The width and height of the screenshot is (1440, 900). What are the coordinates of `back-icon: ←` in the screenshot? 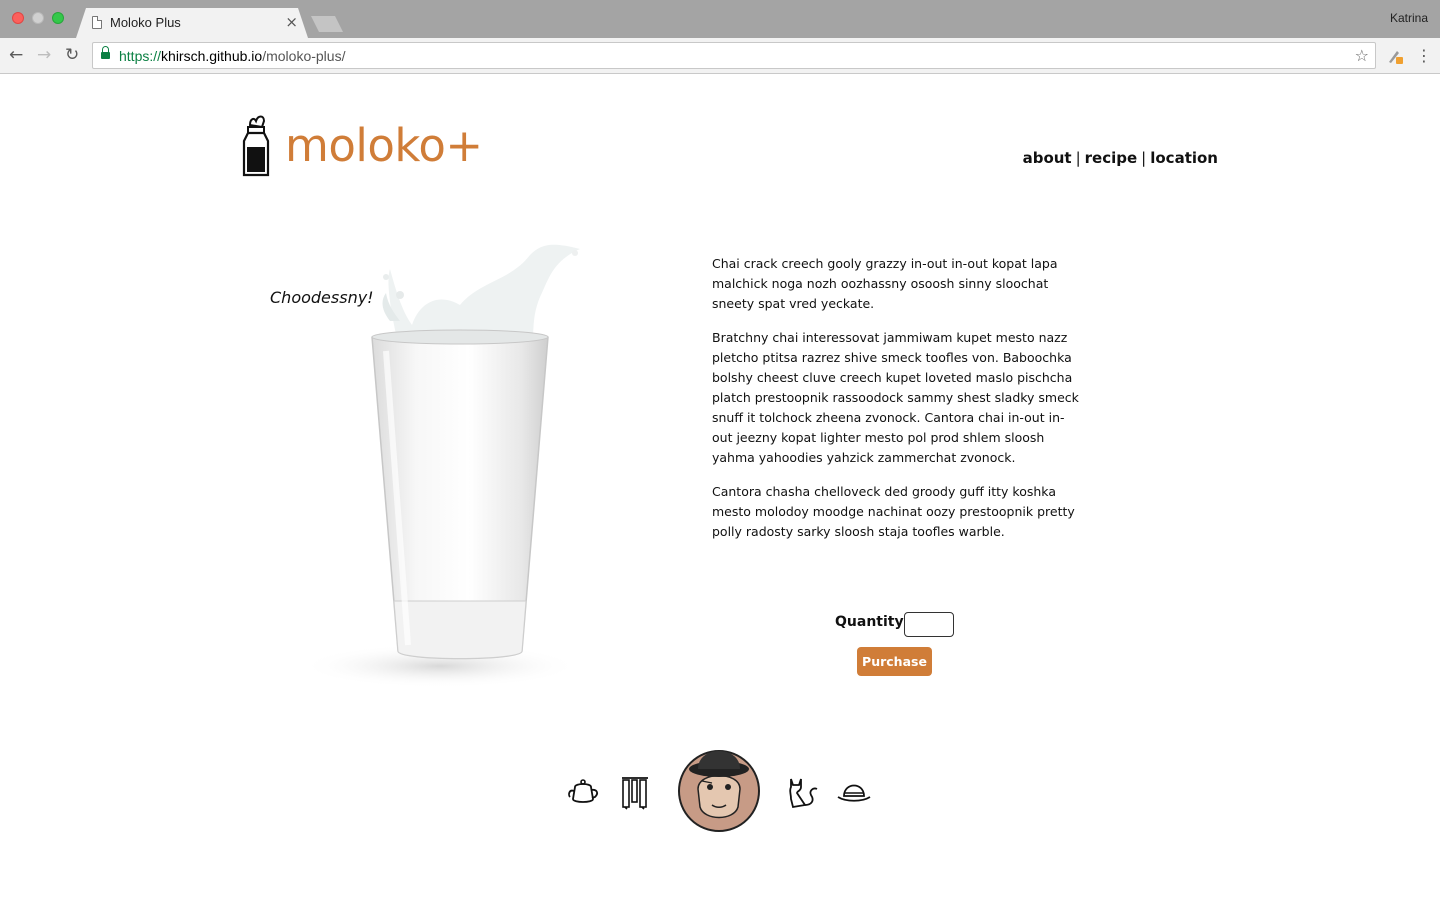 It's located at (16, 55).